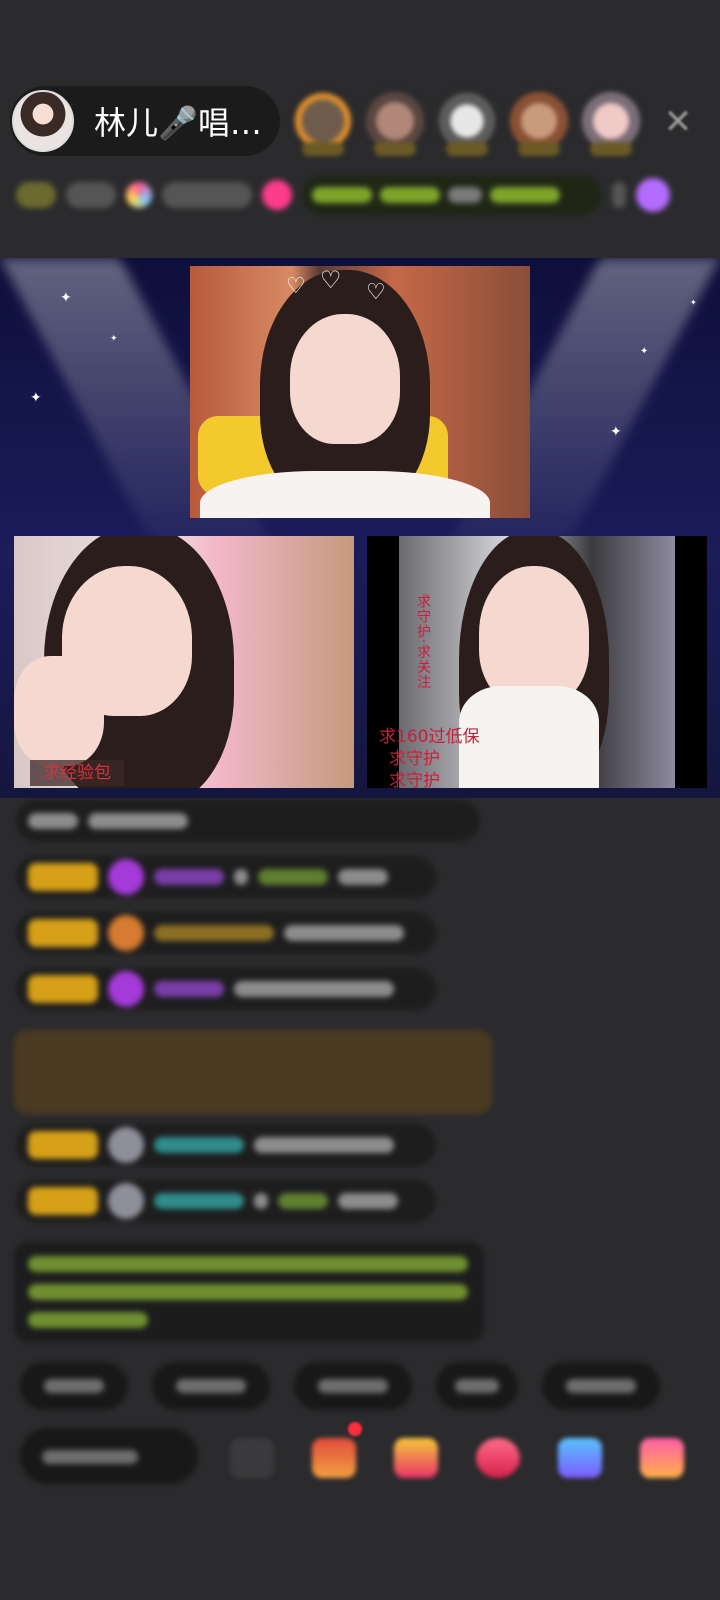 This screenshot has width=720, height=1600. I want to click on emoji-icon, so click(252, 1458).